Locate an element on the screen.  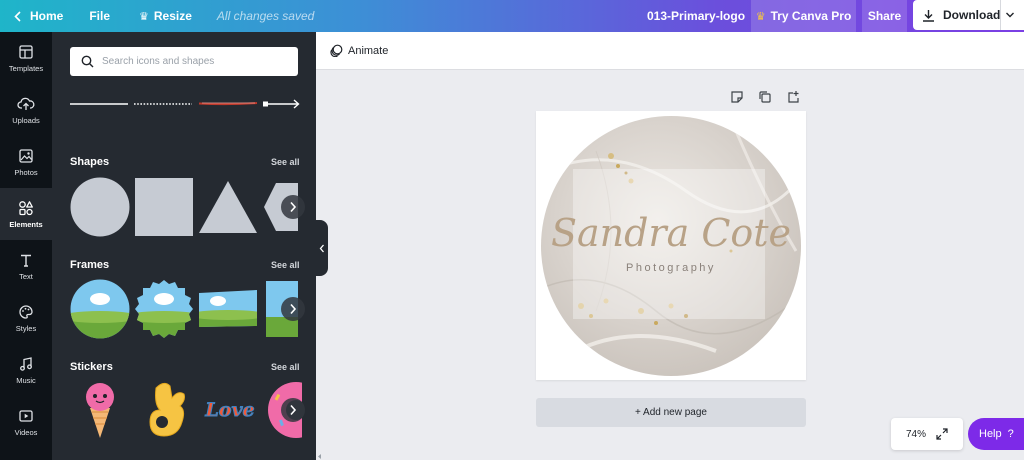
search-box is located at coordinates (184, 61).